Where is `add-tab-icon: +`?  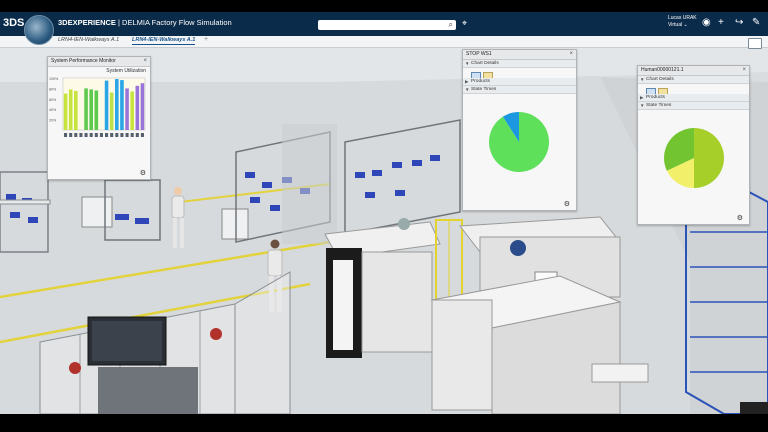 add-tab-icon: + is located at coordinates (206, 39).